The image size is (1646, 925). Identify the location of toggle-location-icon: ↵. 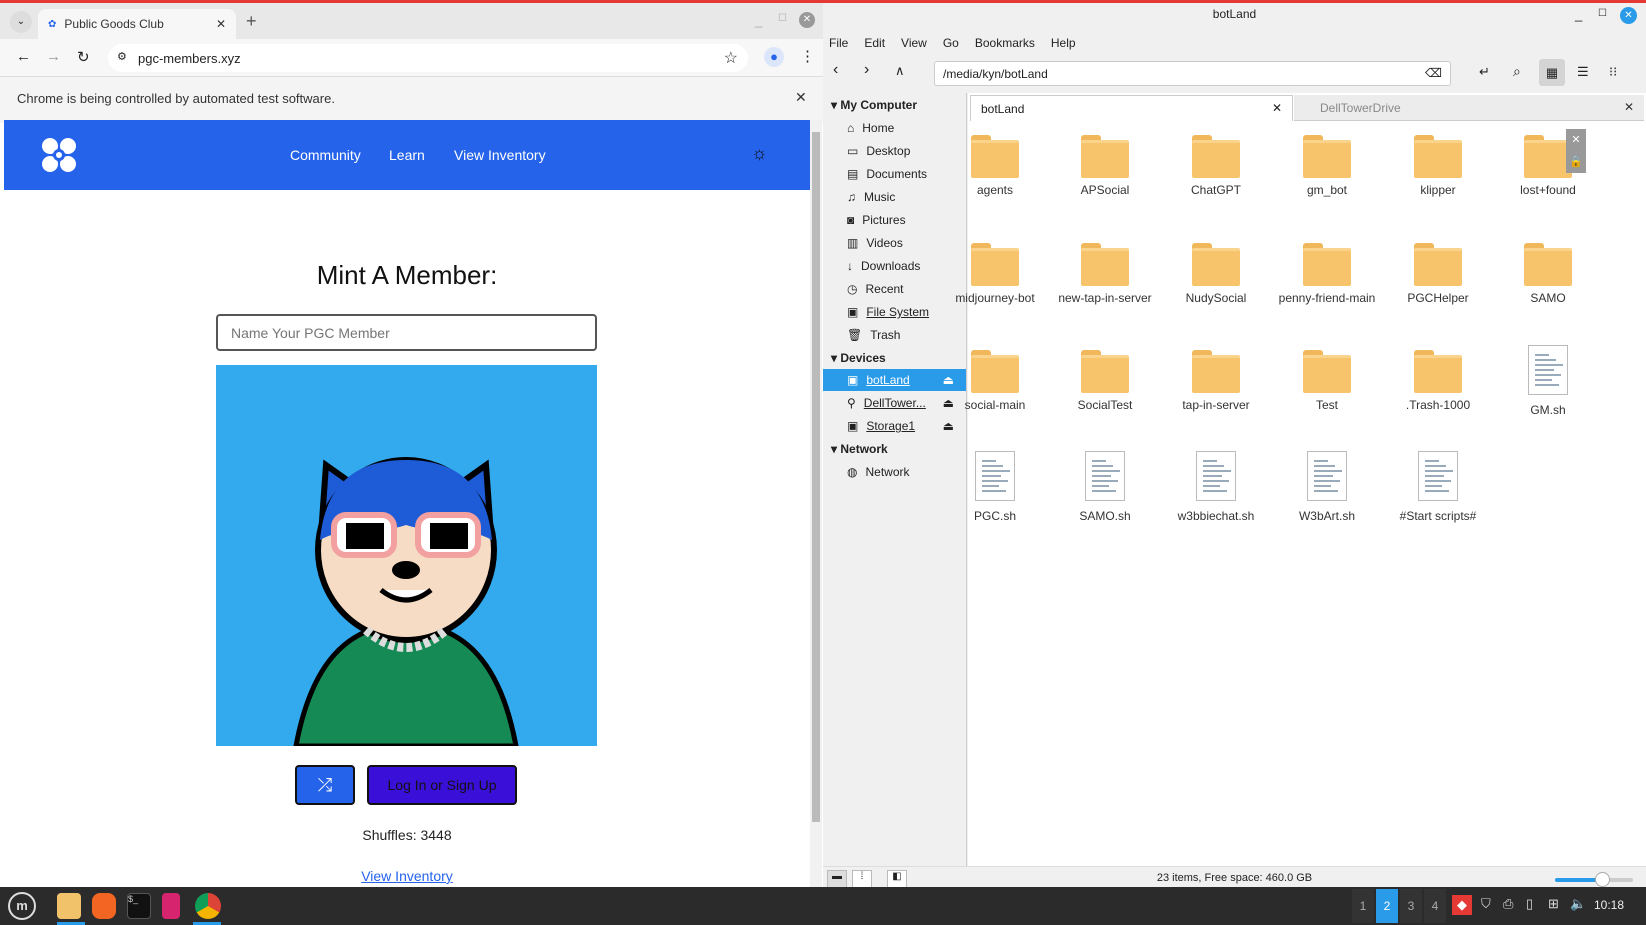
(1484, 72).